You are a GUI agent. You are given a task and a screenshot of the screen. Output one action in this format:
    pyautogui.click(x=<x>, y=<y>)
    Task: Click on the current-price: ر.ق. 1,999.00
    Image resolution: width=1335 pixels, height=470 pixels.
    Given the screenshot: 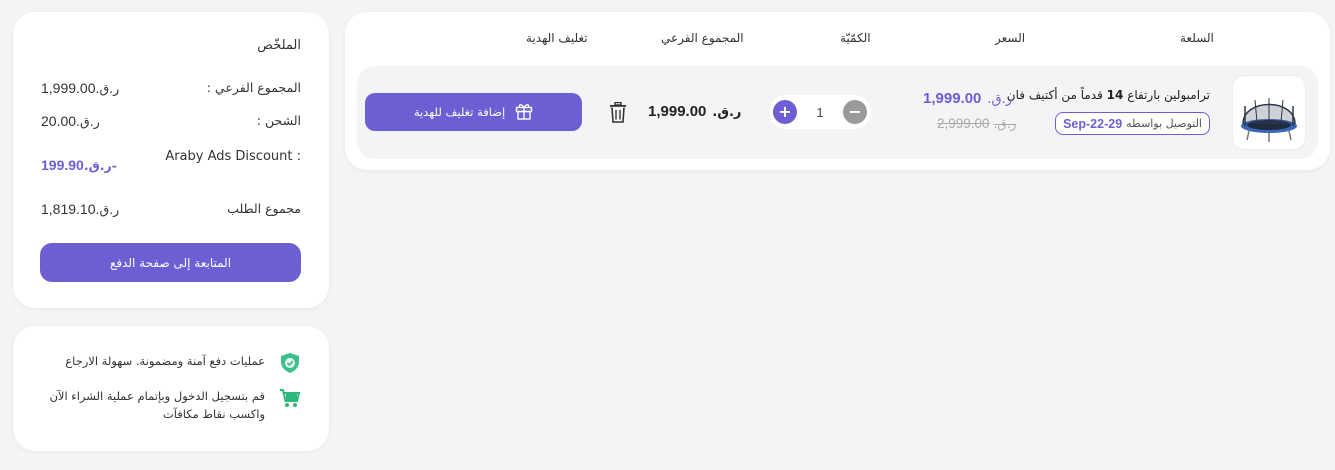 What is the action you would take?
    pyautogui.click(x=967, y=98)
    